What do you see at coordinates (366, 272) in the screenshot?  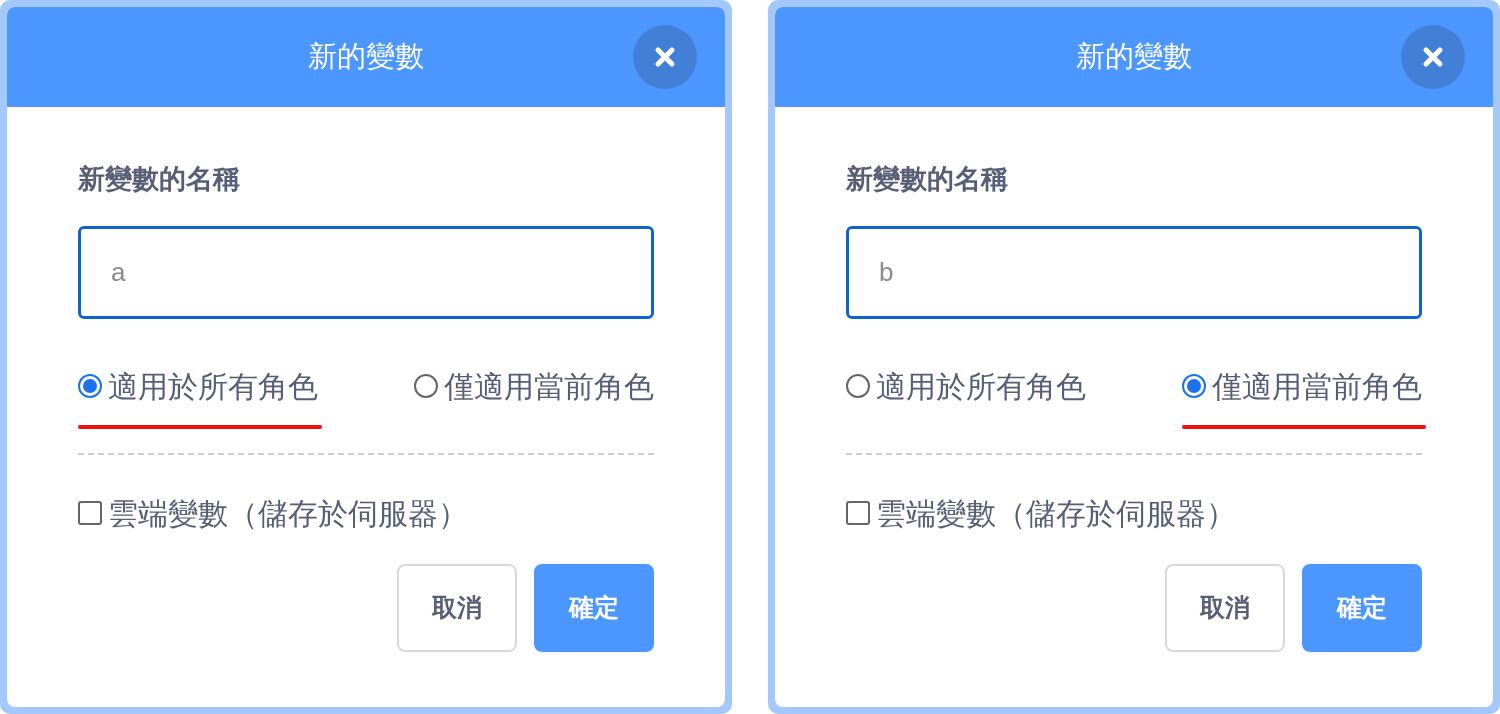 I see `name-input: a` at bounding box center [366, 272].